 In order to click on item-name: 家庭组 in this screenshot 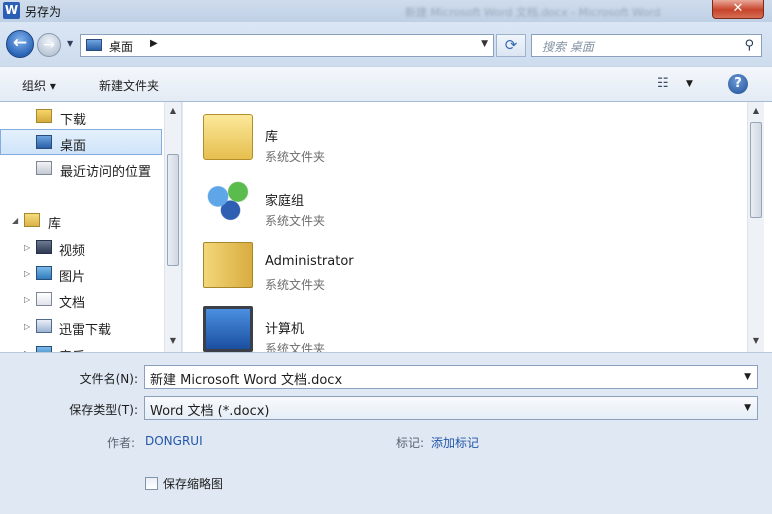, I will do `click(285, 201)`.